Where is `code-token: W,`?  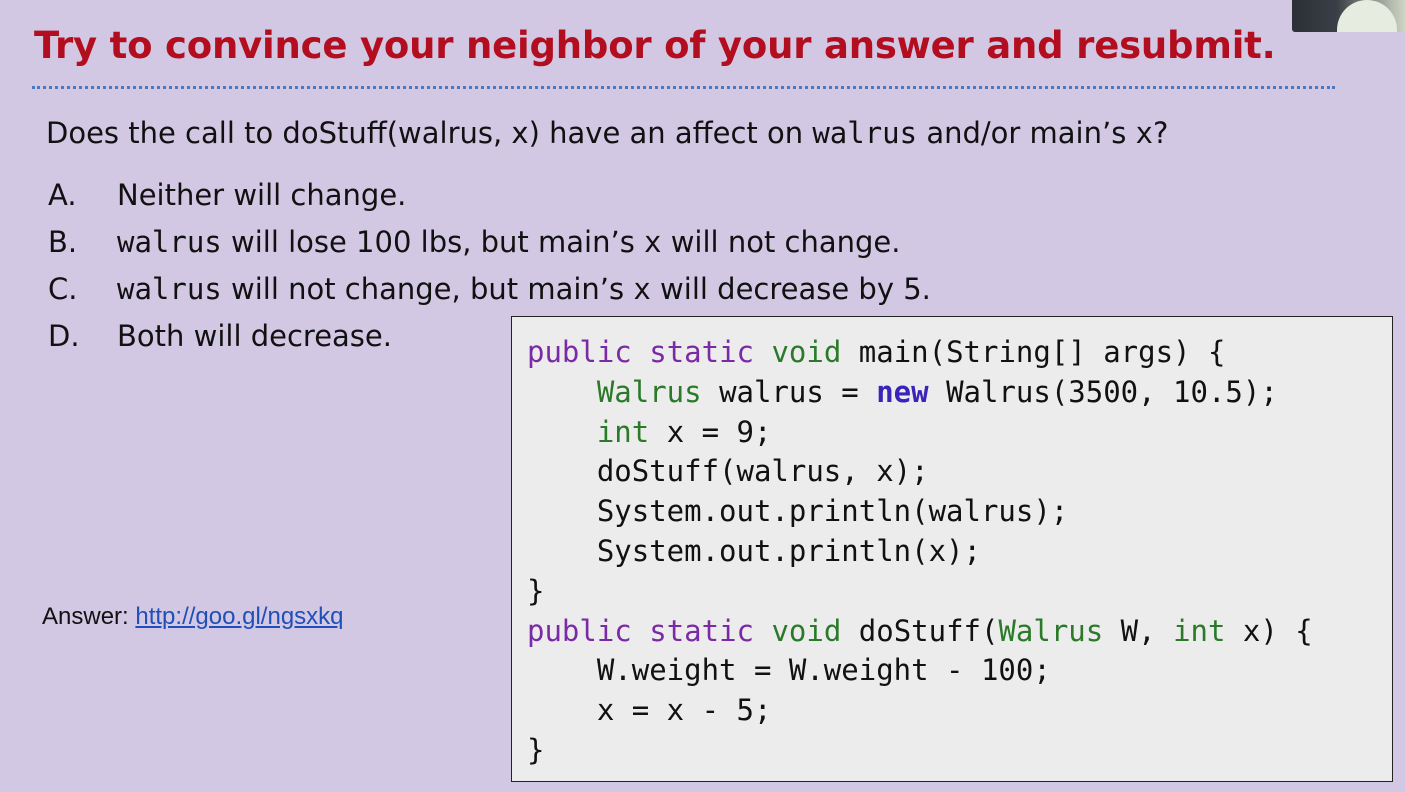
code-token: W, is located at coordinates (1138, 630).